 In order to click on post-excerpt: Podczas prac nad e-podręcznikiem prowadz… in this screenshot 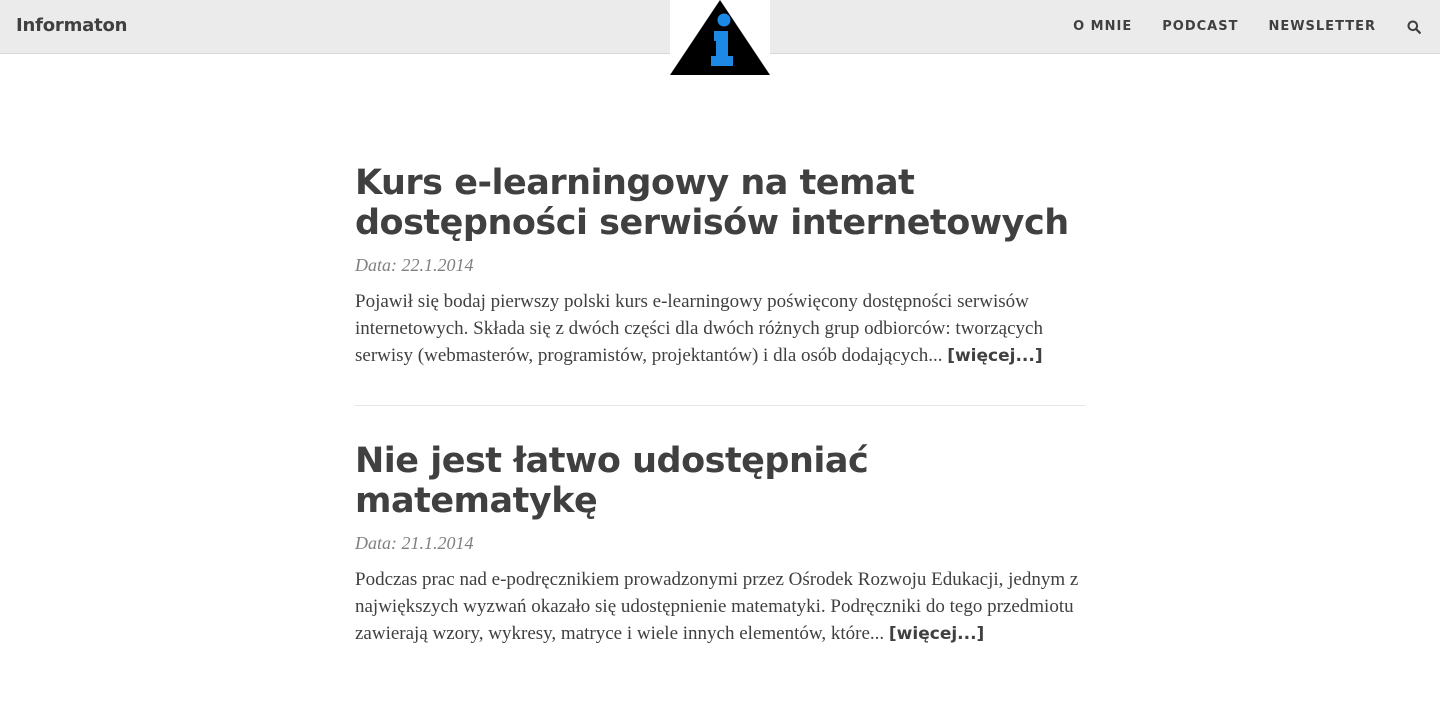, I will do `click(720, 607)`.